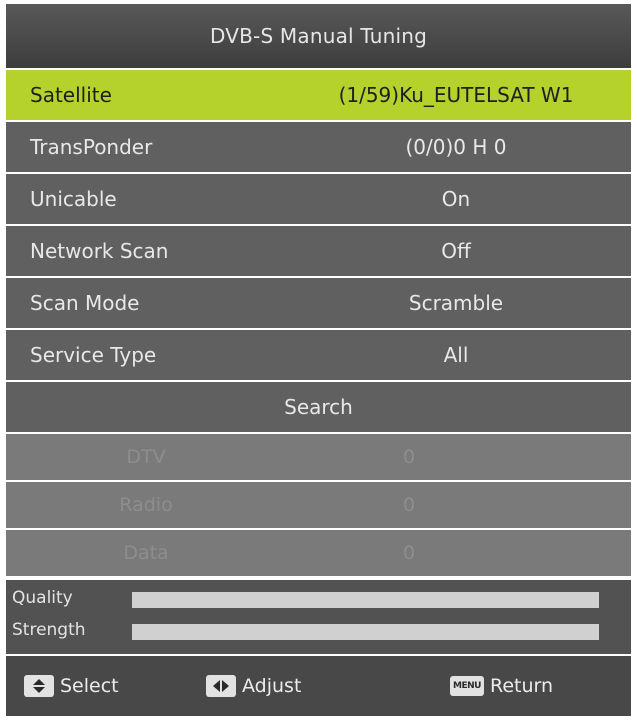 The image size is (637, 720). I want to click on adjust-hint: Adjust, so click(253, 686).